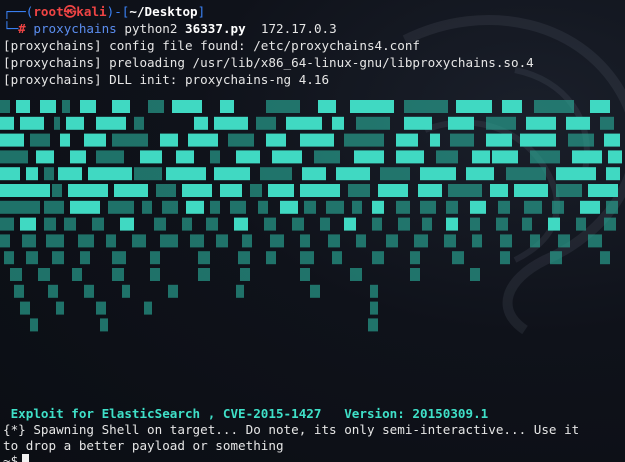 This screenshot has height=462, width=625. What do you see at coordinates (91, 11) in the screenshot?
I see `prompt-host: kali` at bounding box center [91, 11].